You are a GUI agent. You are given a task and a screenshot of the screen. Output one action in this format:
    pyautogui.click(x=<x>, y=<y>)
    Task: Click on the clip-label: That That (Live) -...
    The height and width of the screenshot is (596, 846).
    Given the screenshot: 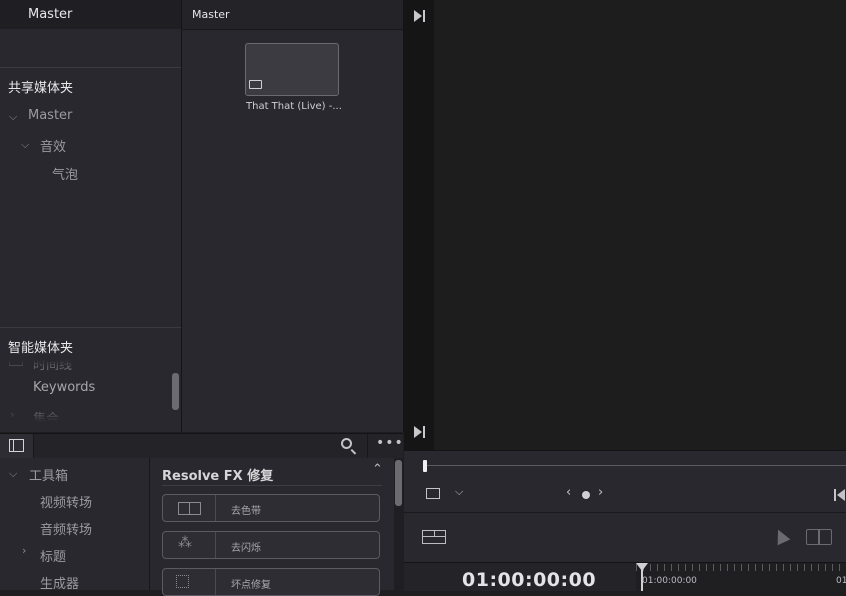 What is the action you would take?
    pyautogui.click(x=294, y=106)
    